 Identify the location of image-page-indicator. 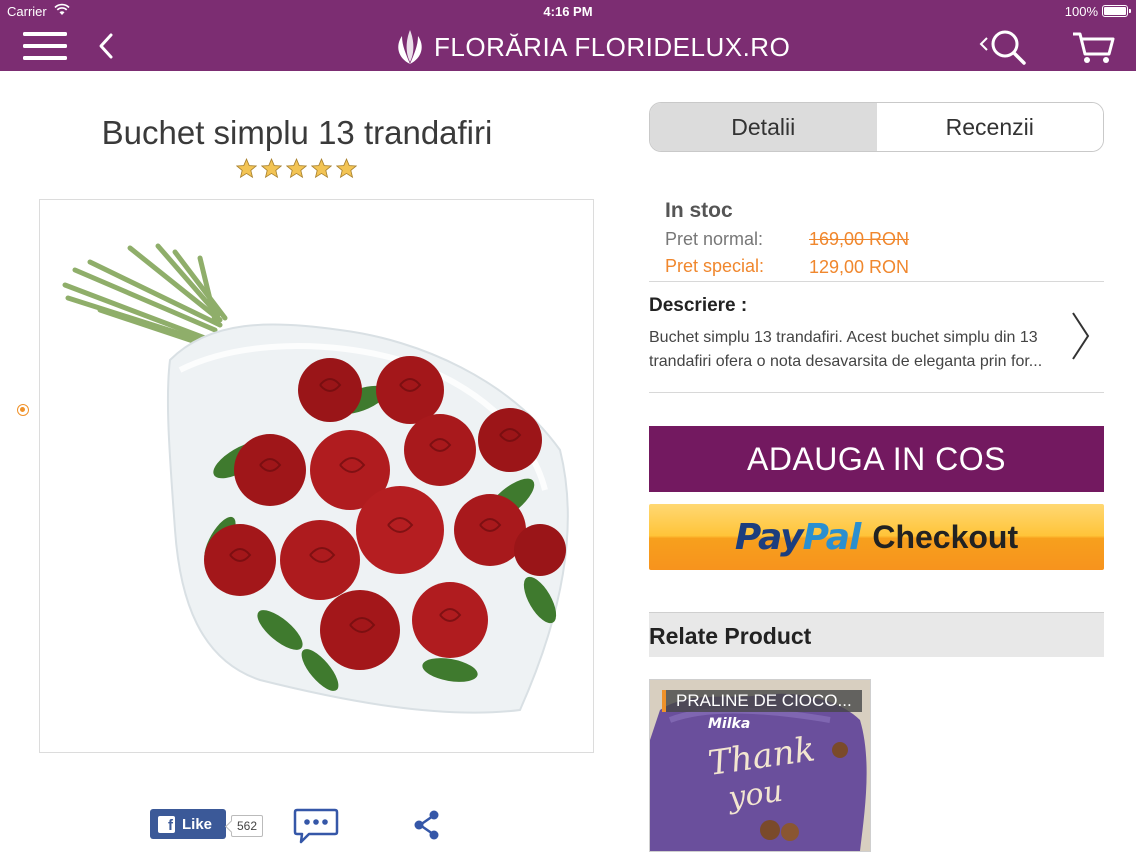
(23, 410).